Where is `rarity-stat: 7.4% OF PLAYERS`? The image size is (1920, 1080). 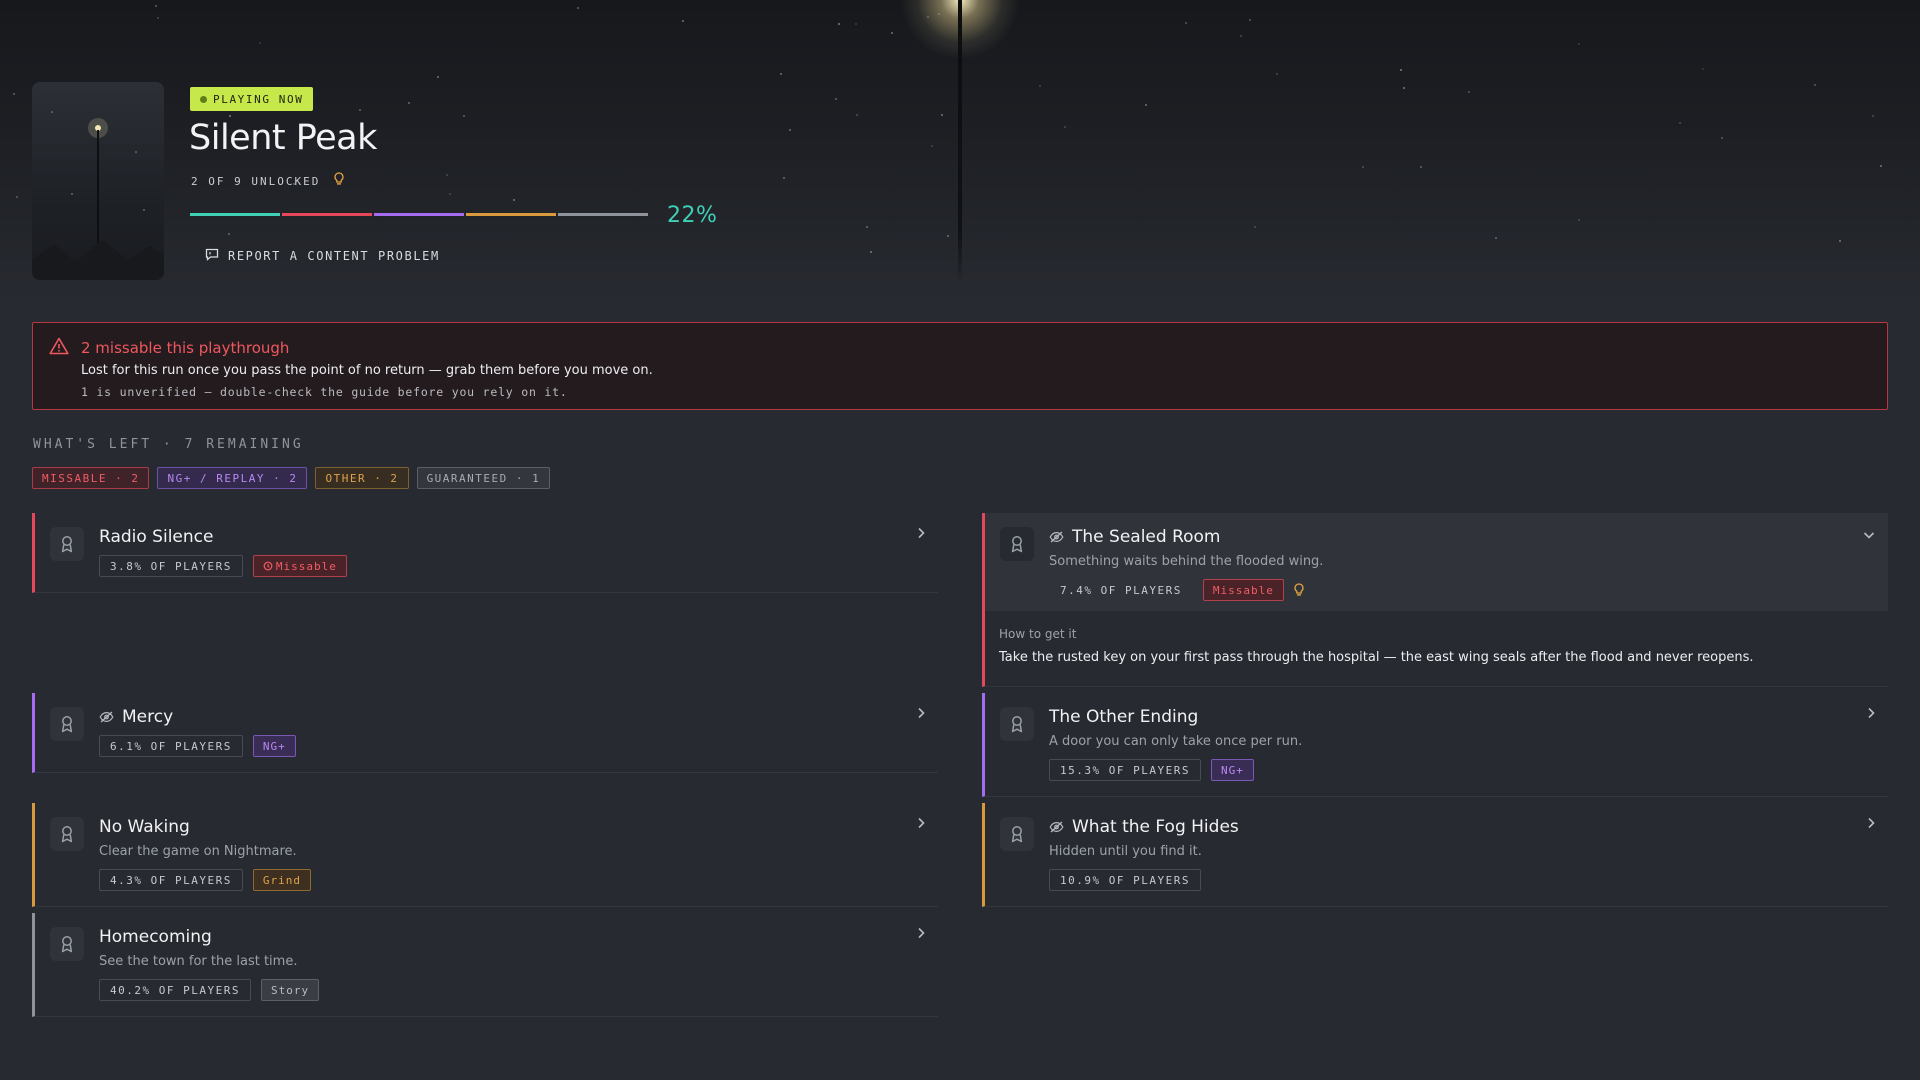 rarity-stat: 7.4% OF PLAYERS is located at coordinates (1121, 590).